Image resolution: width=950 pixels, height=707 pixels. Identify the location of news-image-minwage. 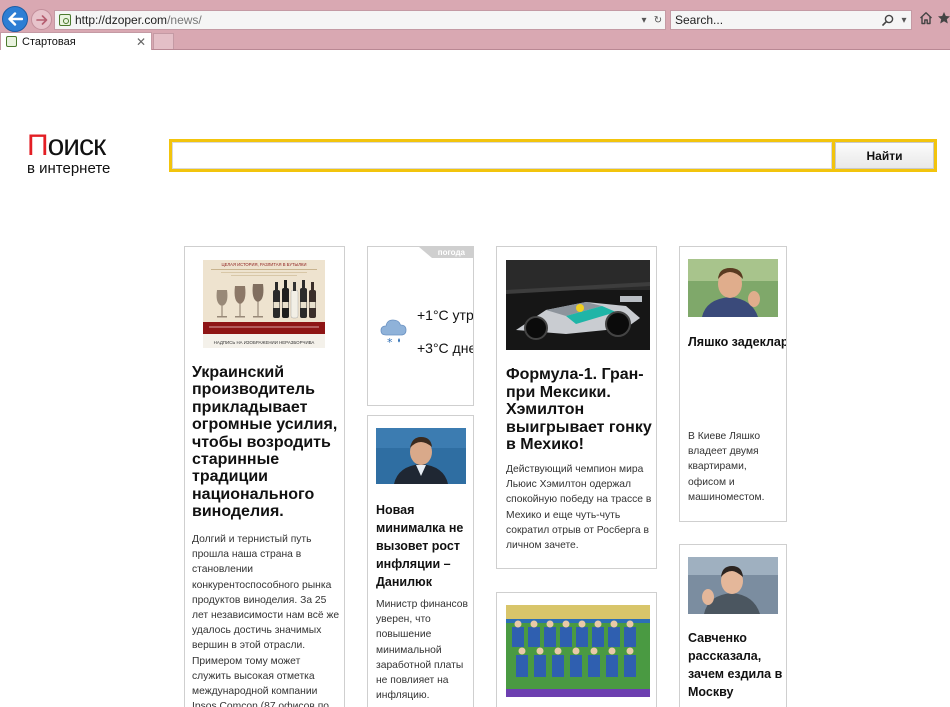
(421, 456).